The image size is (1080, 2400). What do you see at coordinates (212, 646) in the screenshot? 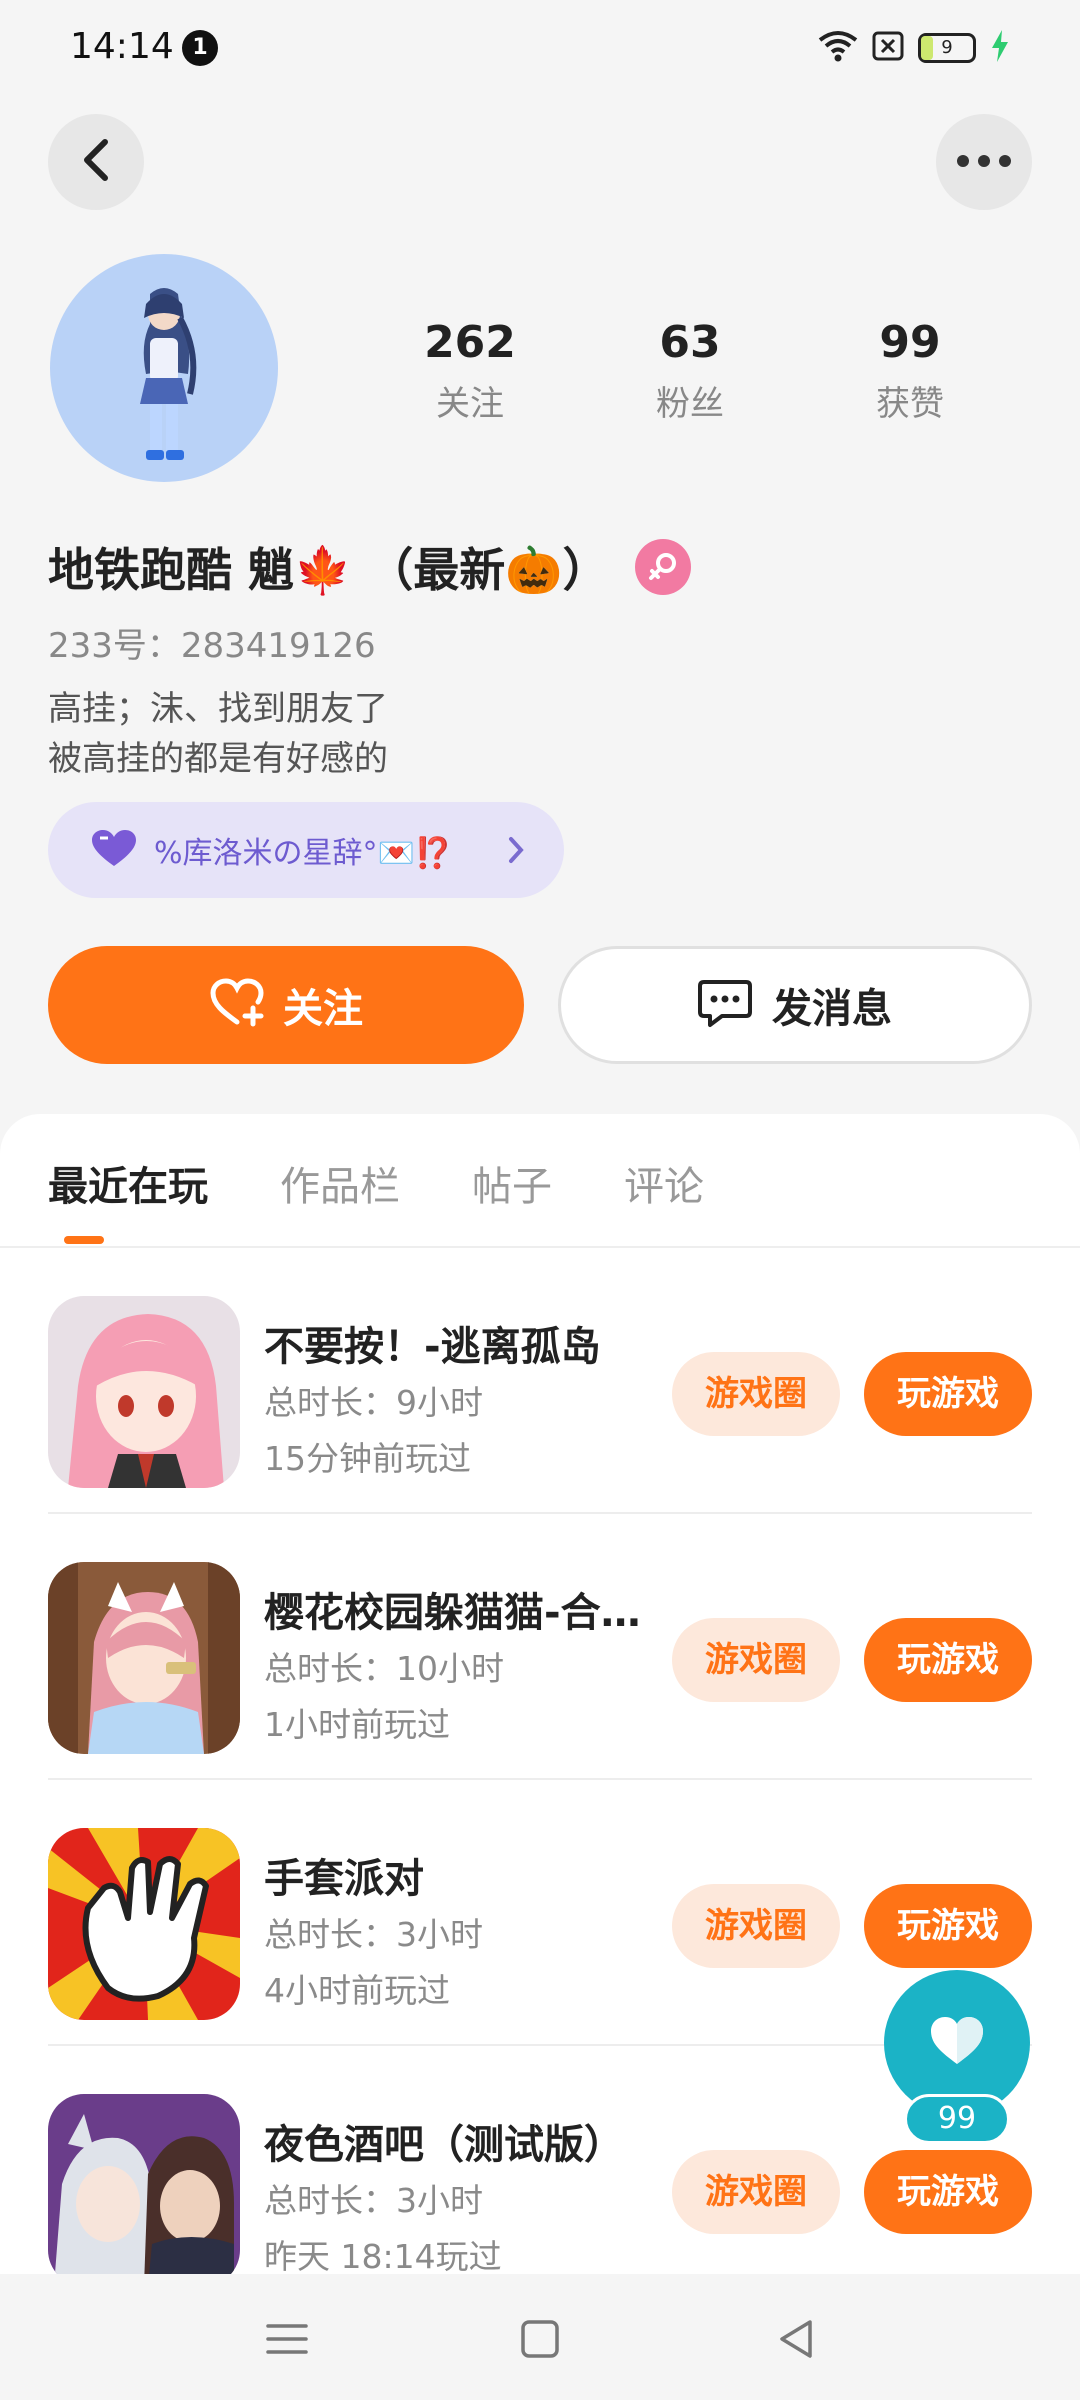
I see `user-id: 233号：283419126` at bounding box center [212, 646].